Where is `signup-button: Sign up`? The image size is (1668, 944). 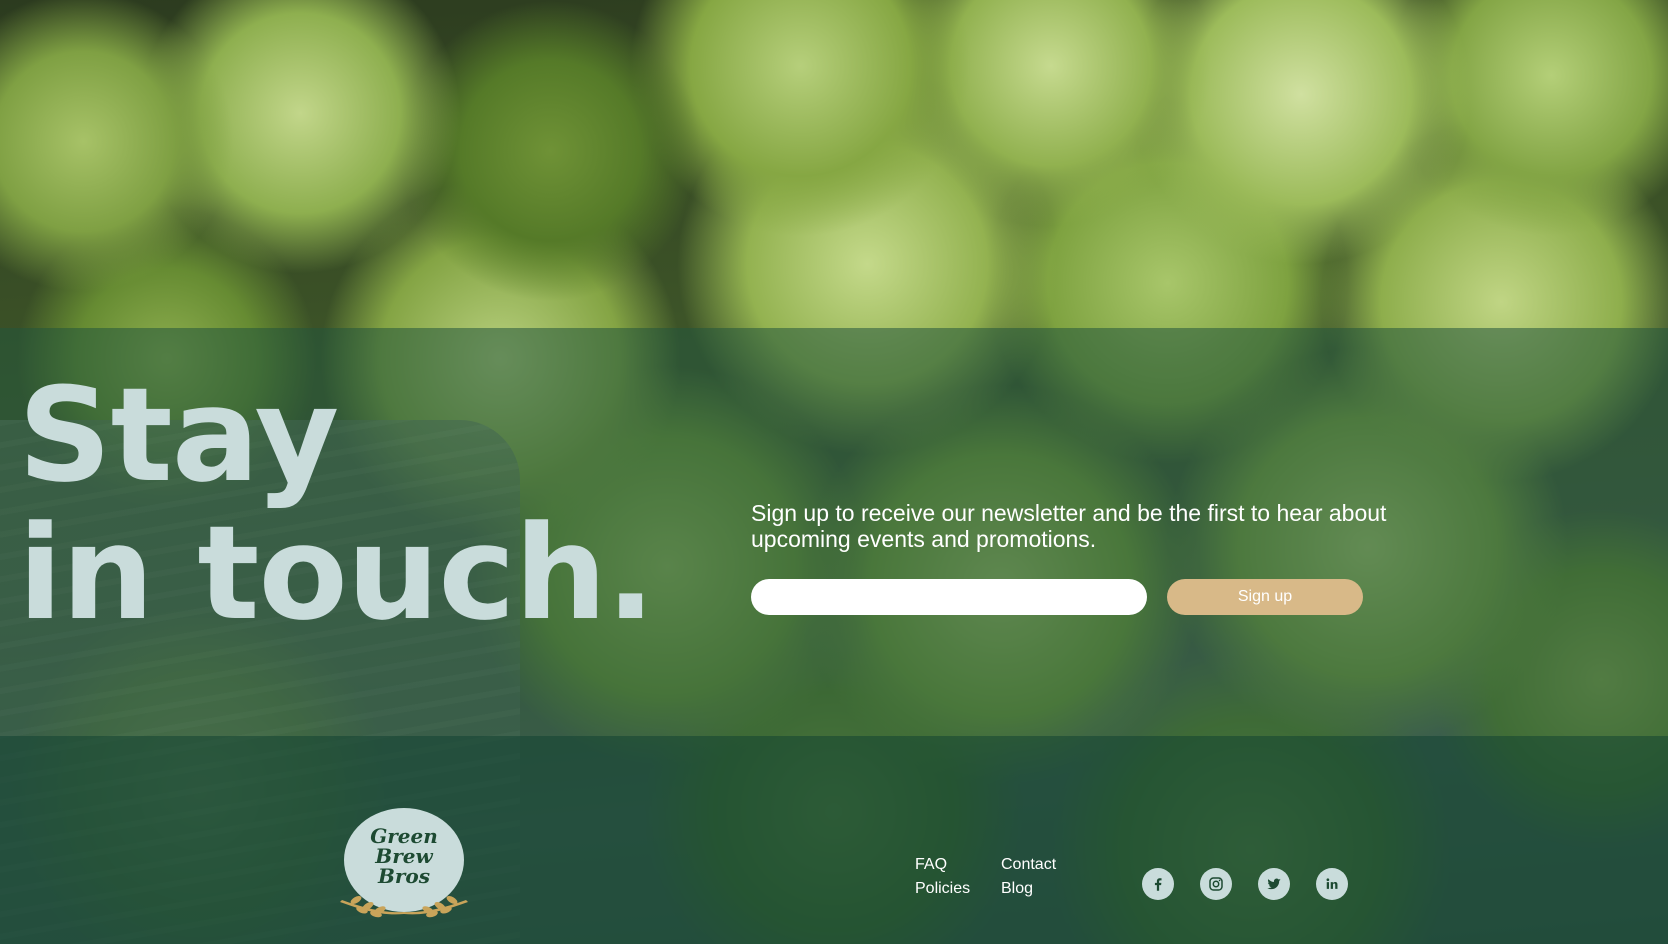 signup-button: Sign up is located at coordinates (1265, 597).